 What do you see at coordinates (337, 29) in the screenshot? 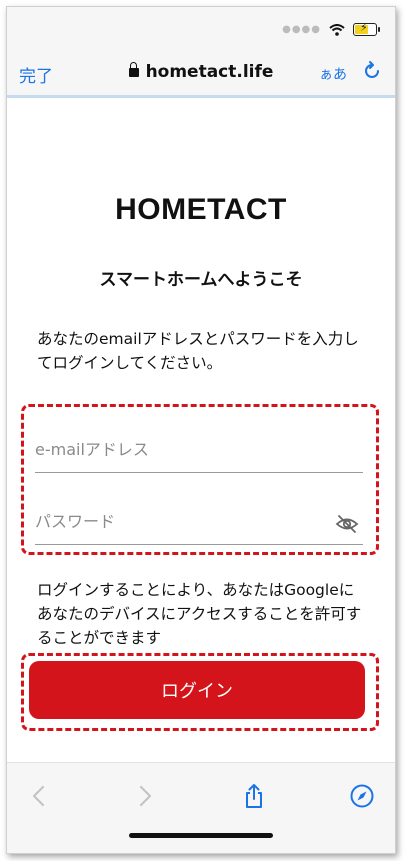
I see `wifi-icon` at bounding box center [337, 29].